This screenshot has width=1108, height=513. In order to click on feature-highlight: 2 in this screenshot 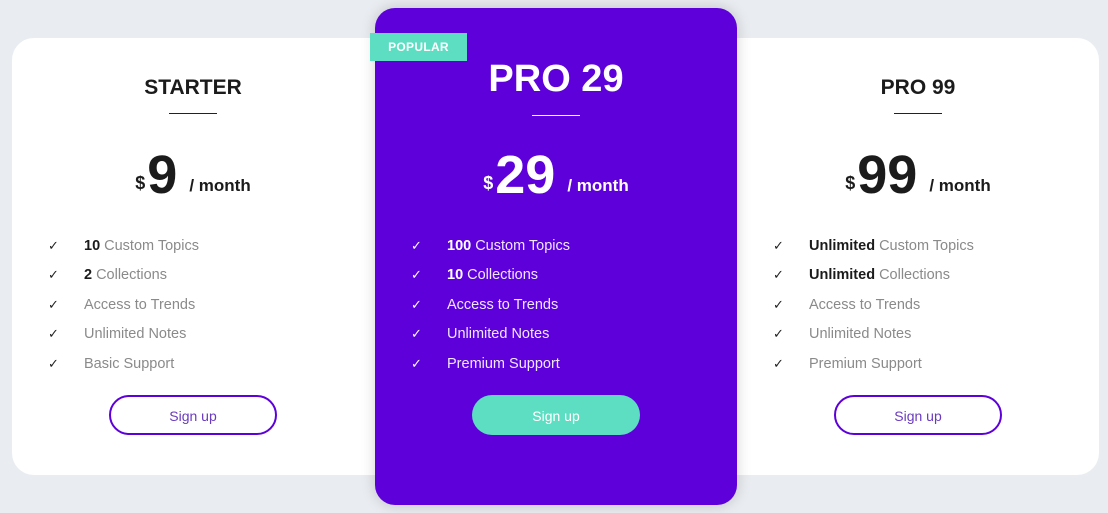, I will do `click(88, 275)`.